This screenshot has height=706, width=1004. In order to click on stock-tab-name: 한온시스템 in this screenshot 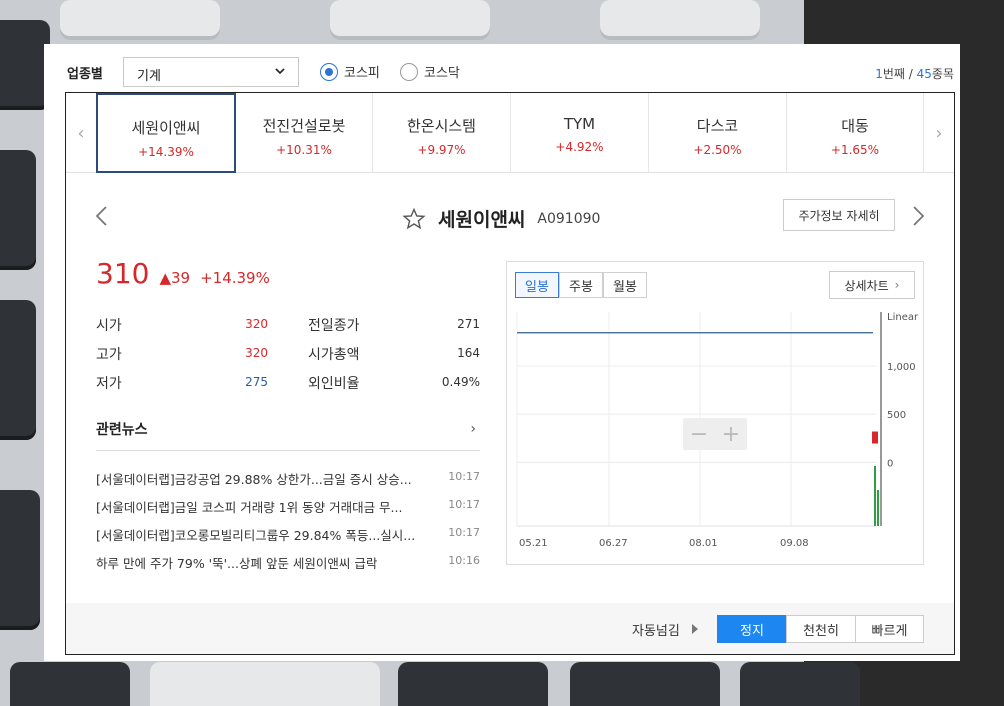, I will do `click(441, 126)`.